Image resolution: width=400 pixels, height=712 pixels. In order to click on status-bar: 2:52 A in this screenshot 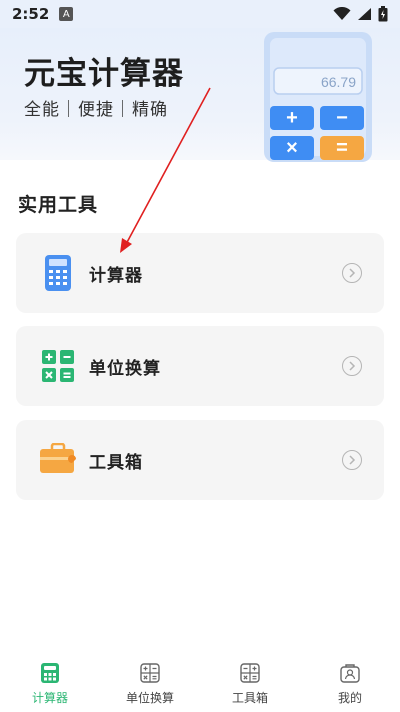, I will do `click(200, 14)`.